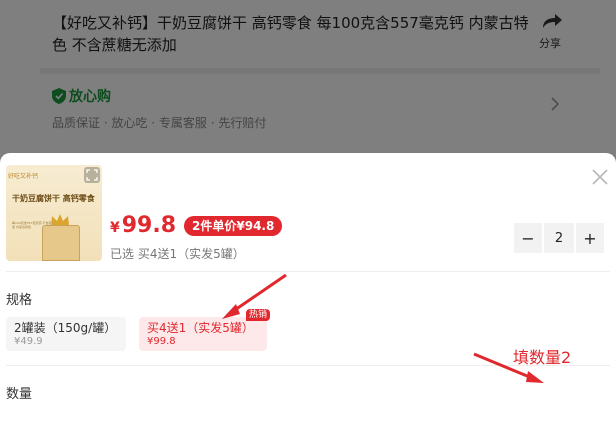 This screenshot has width=616, height=425. Describe the element at coordinates (92, 175) in the screenshot. I see `expand-icon` at that location.